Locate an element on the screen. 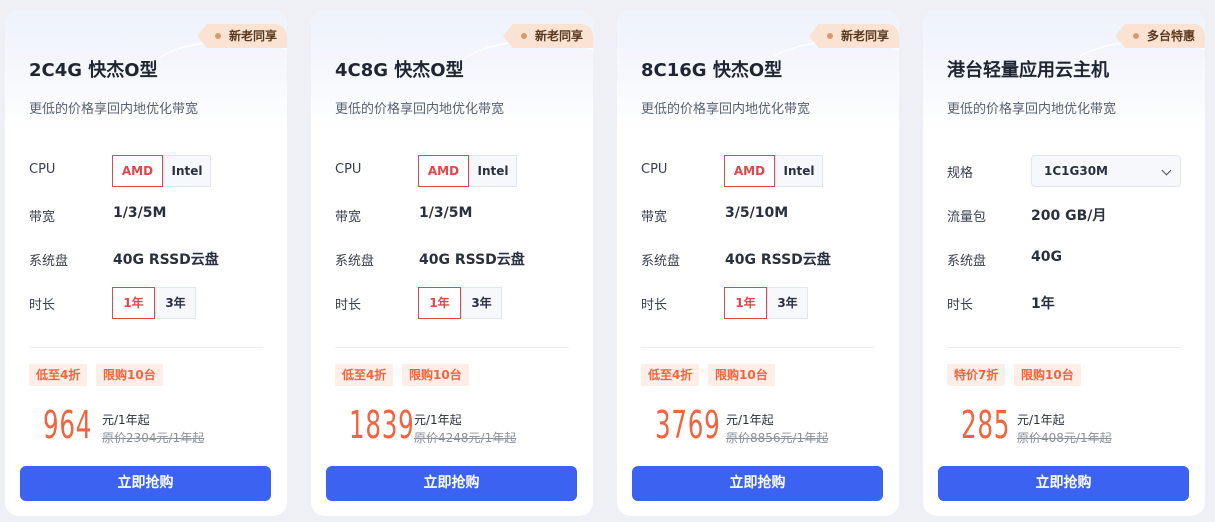 The height and width of the screenshot is (522, 1215). product-title: 2C4G 快杰O型 is located at coordinates (93, 70).